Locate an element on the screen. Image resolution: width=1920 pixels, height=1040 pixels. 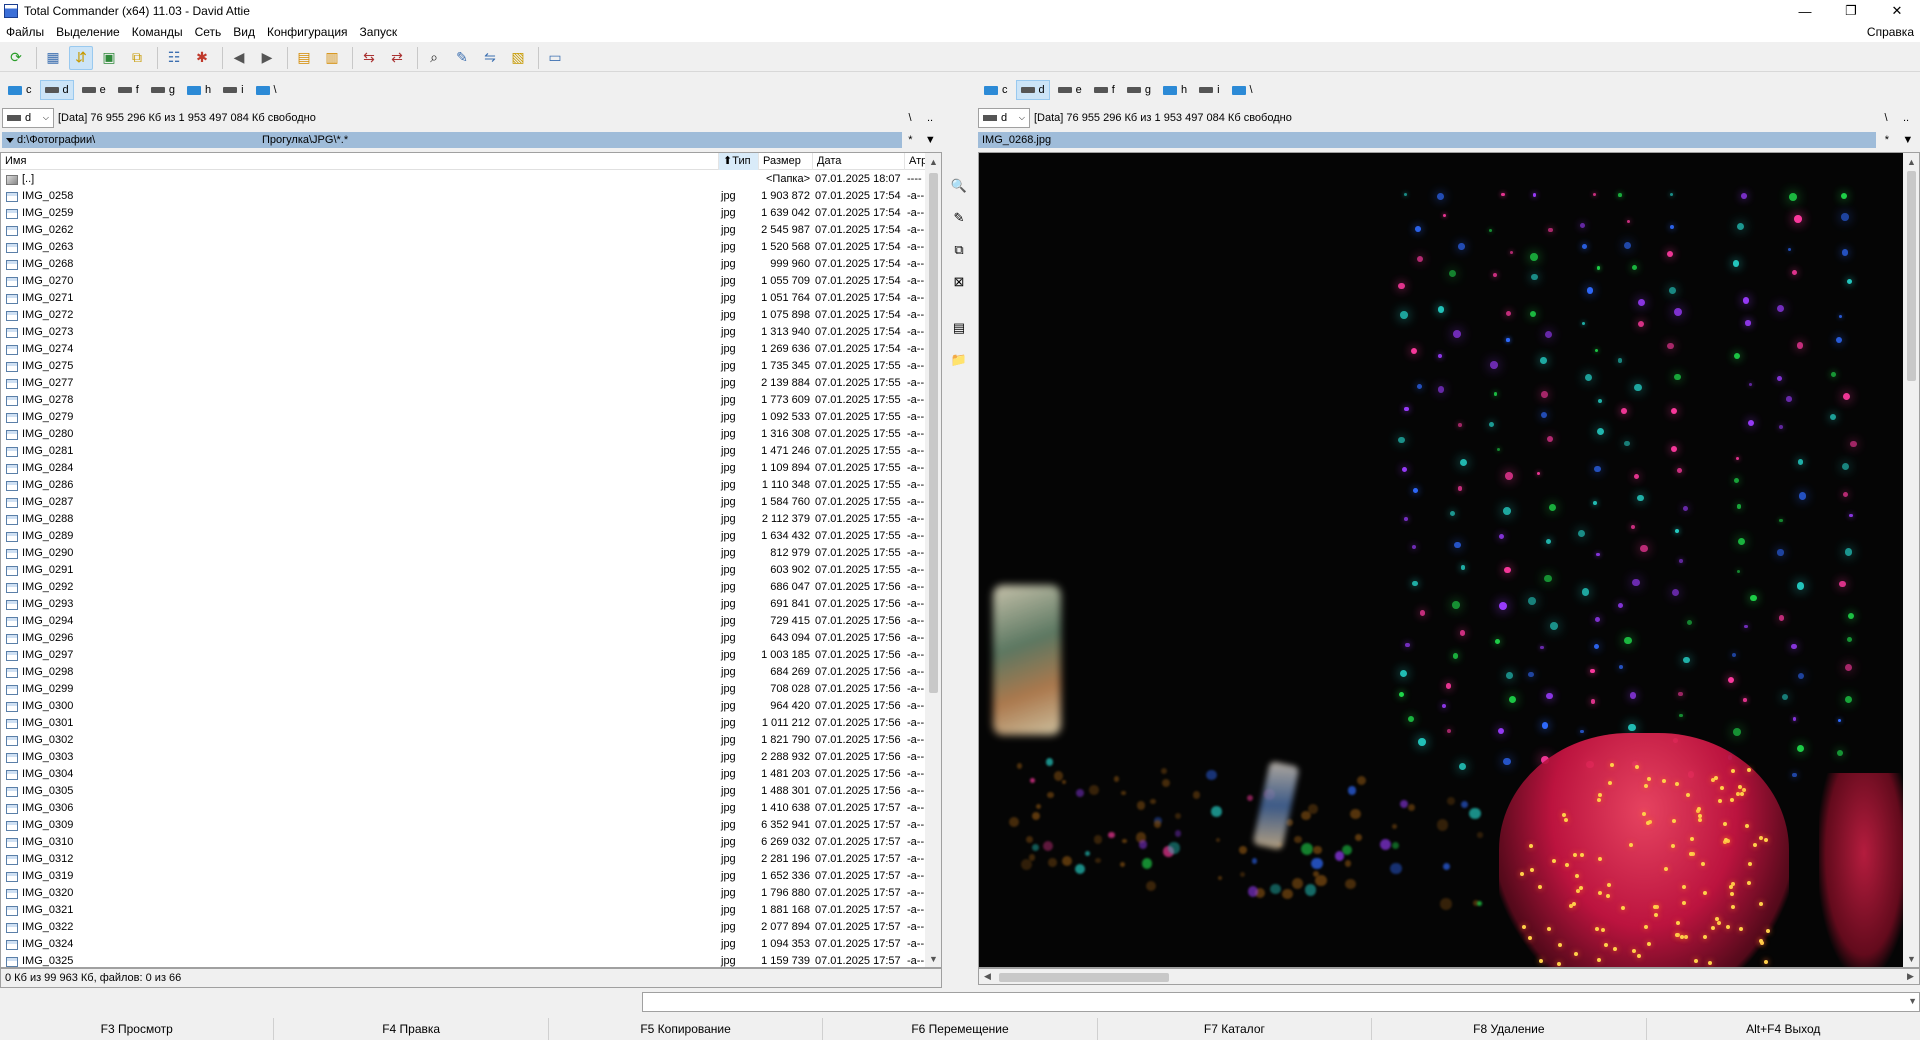
brief-view-icon: ▦ is located at coordinates (53, 58).